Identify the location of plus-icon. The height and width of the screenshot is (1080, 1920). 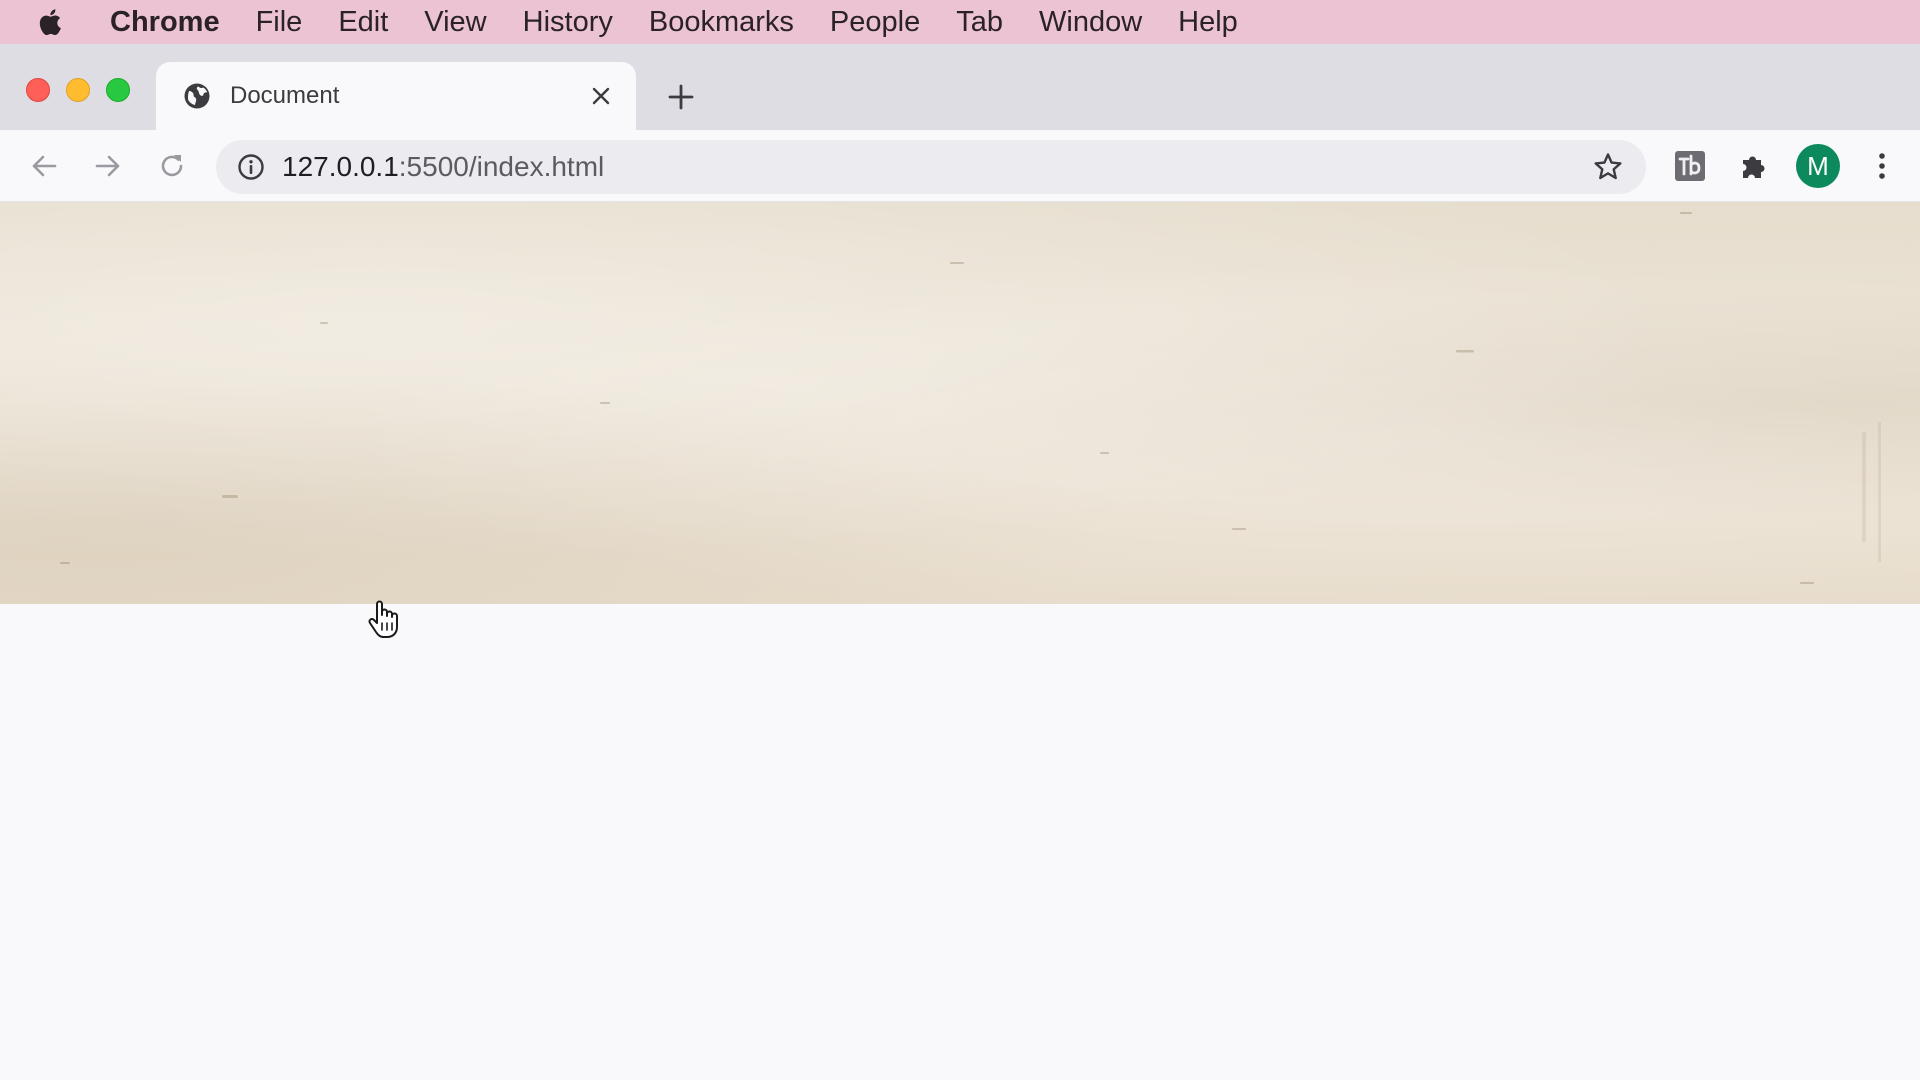
(681, 97).